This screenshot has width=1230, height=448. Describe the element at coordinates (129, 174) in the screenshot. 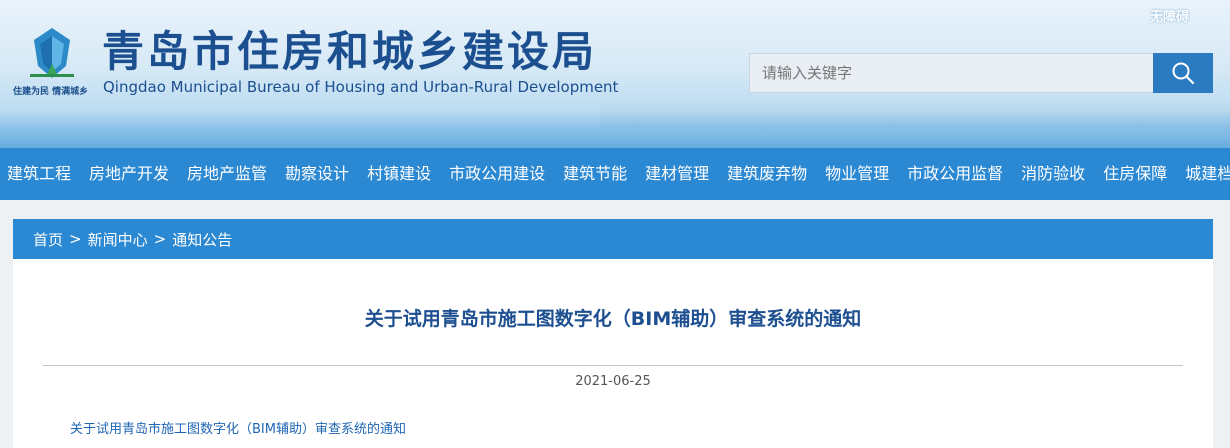

I see `nav-item-real-estate-development: 房地产开发` at that location.